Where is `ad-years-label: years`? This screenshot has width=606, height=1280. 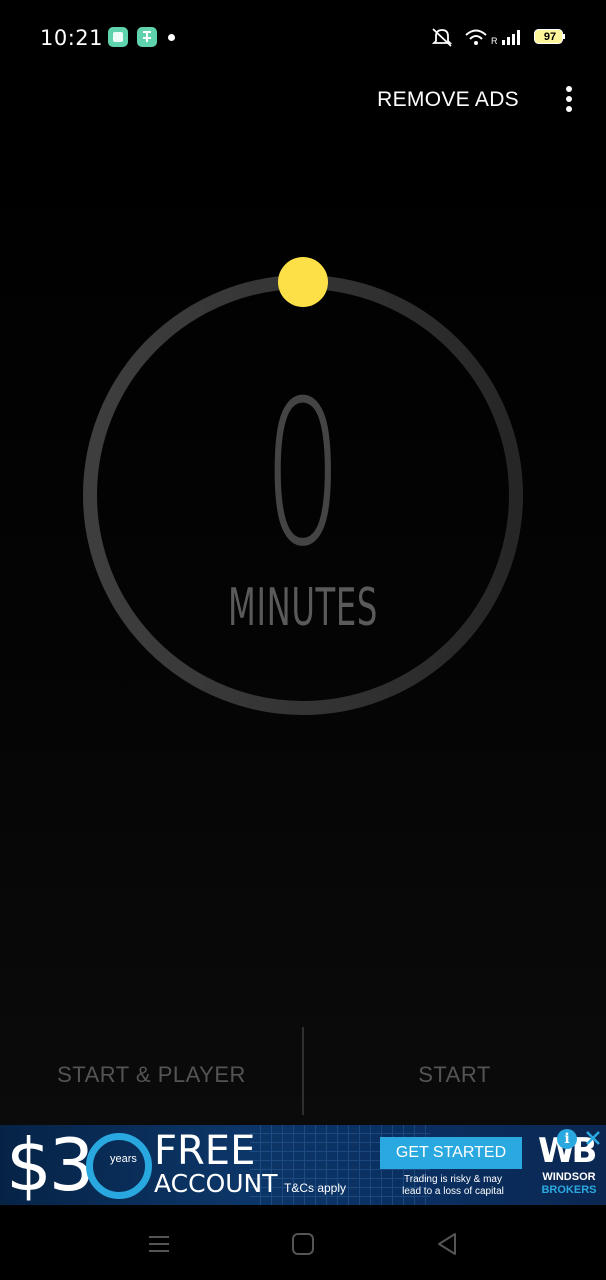 ad-years-label: years is located at coordinates (123, 1159).